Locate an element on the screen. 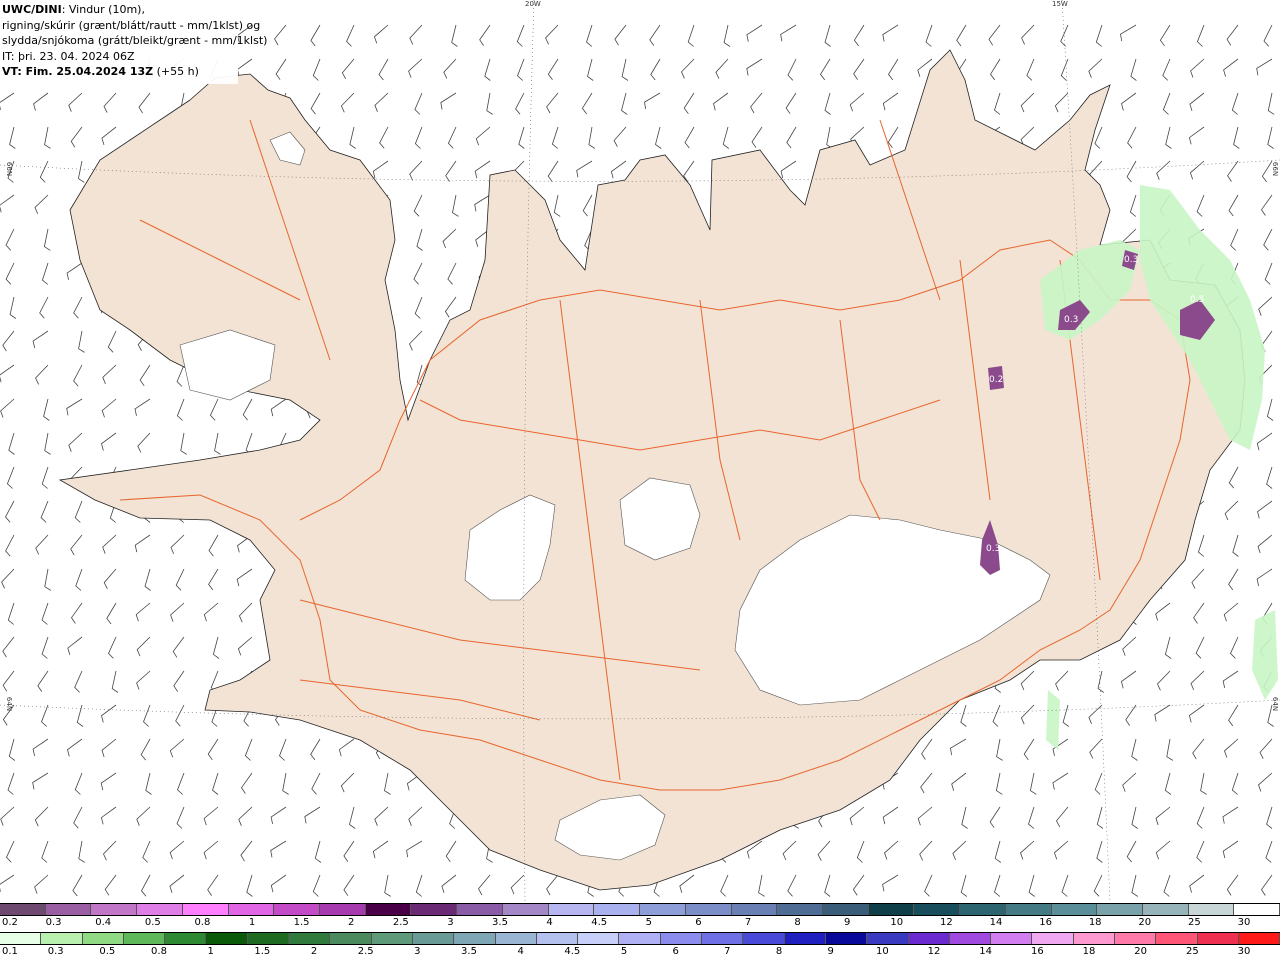 The image size is (1280, 960). legend-tick-label: 18 is located at coordinates (1095, 922).